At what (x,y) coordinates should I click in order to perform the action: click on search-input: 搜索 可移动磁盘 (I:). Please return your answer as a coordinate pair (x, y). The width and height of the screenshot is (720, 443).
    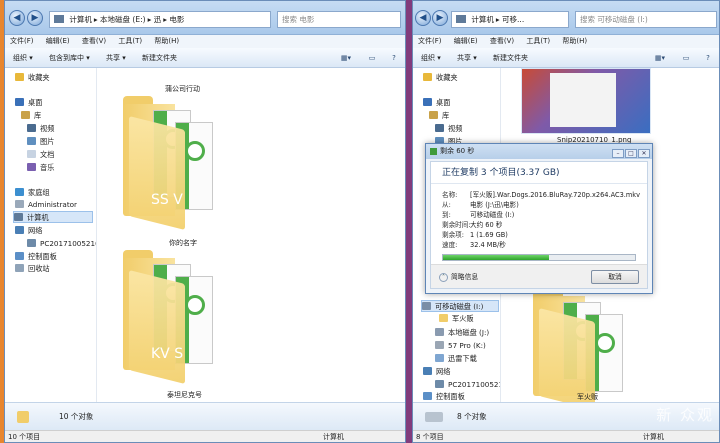
    Looking at the image, I should click on (646, 19).